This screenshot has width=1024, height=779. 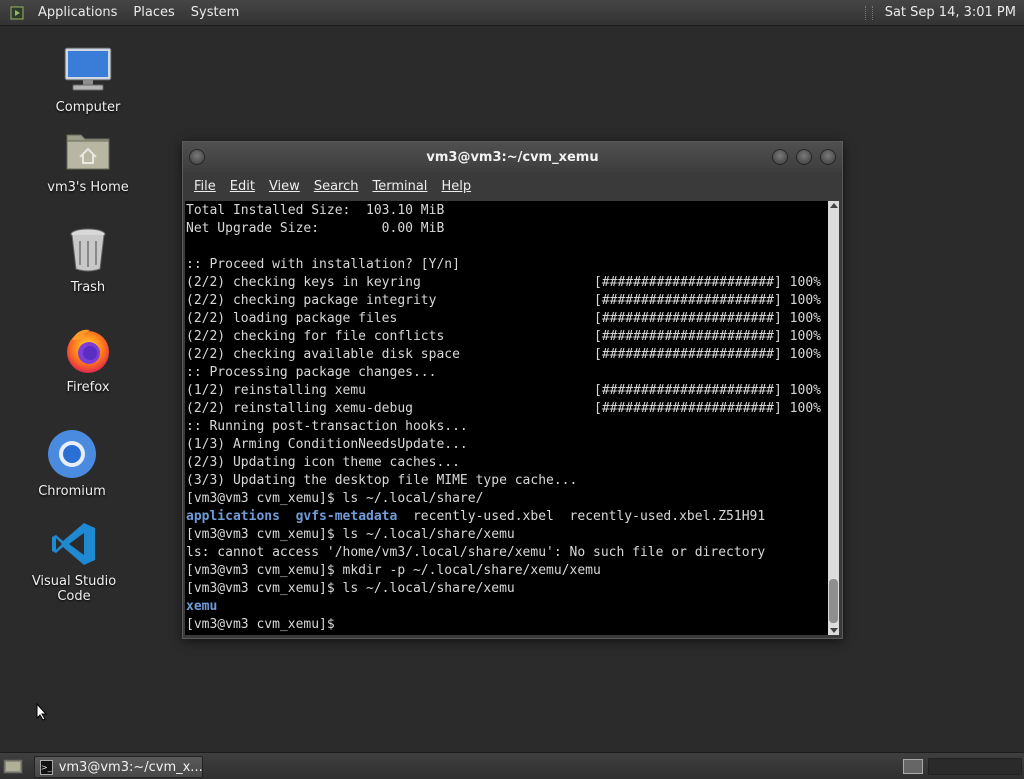 I want to click on desktop-icon-label: Chromium, so click(x=72, y=491).